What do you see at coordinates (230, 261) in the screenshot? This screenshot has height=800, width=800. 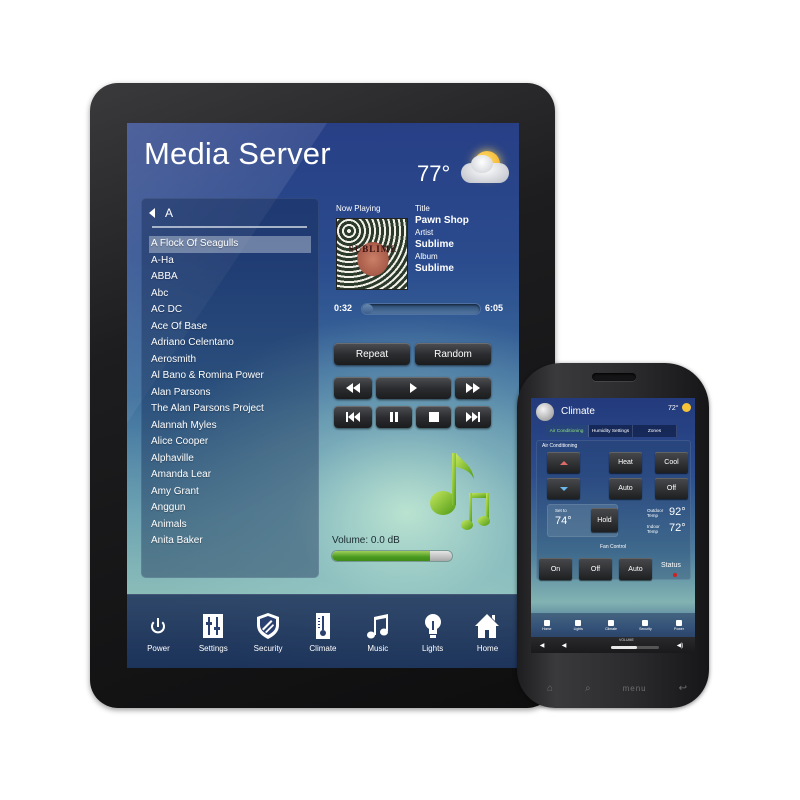 I see `artist-list-item: A-Ha` at bounding box center [230, 261].